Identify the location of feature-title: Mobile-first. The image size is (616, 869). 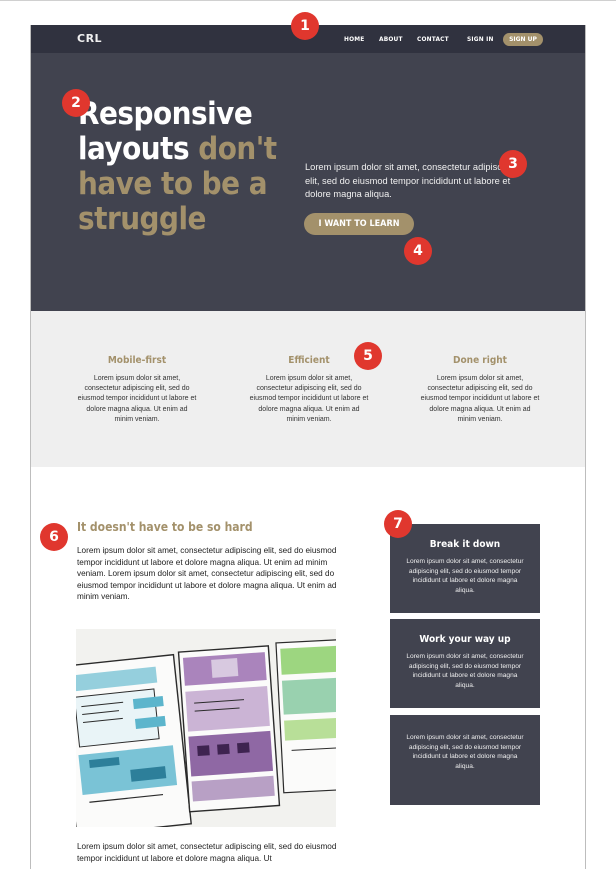
(137, 360).